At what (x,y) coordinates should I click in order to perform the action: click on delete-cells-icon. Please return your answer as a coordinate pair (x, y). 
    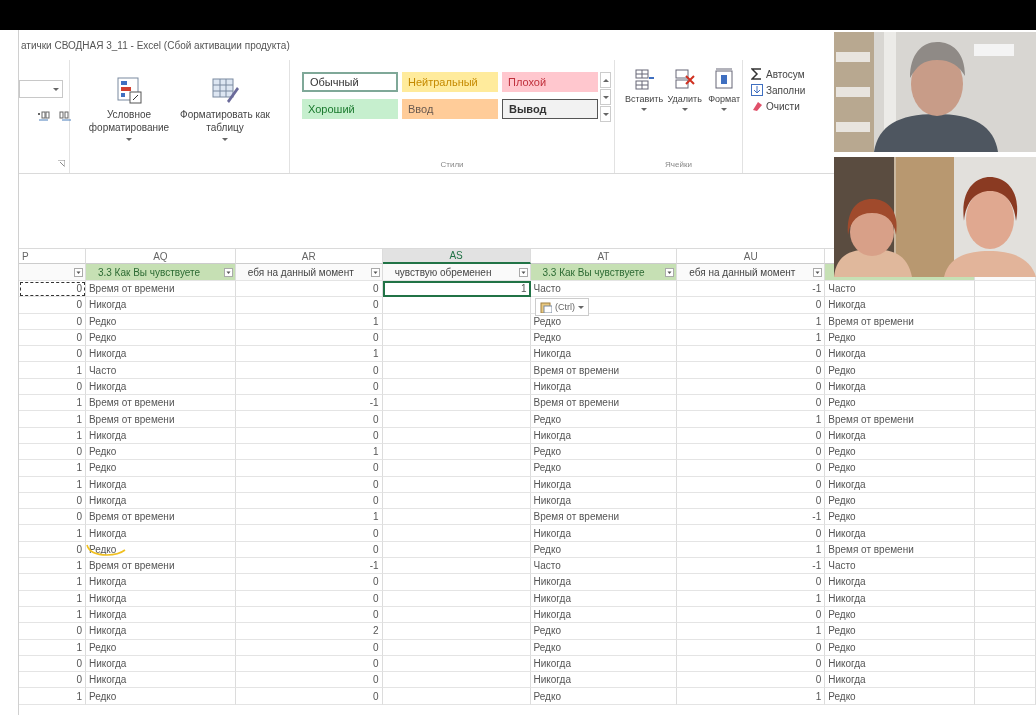
    Looking at the image, I should click on (684, 79).